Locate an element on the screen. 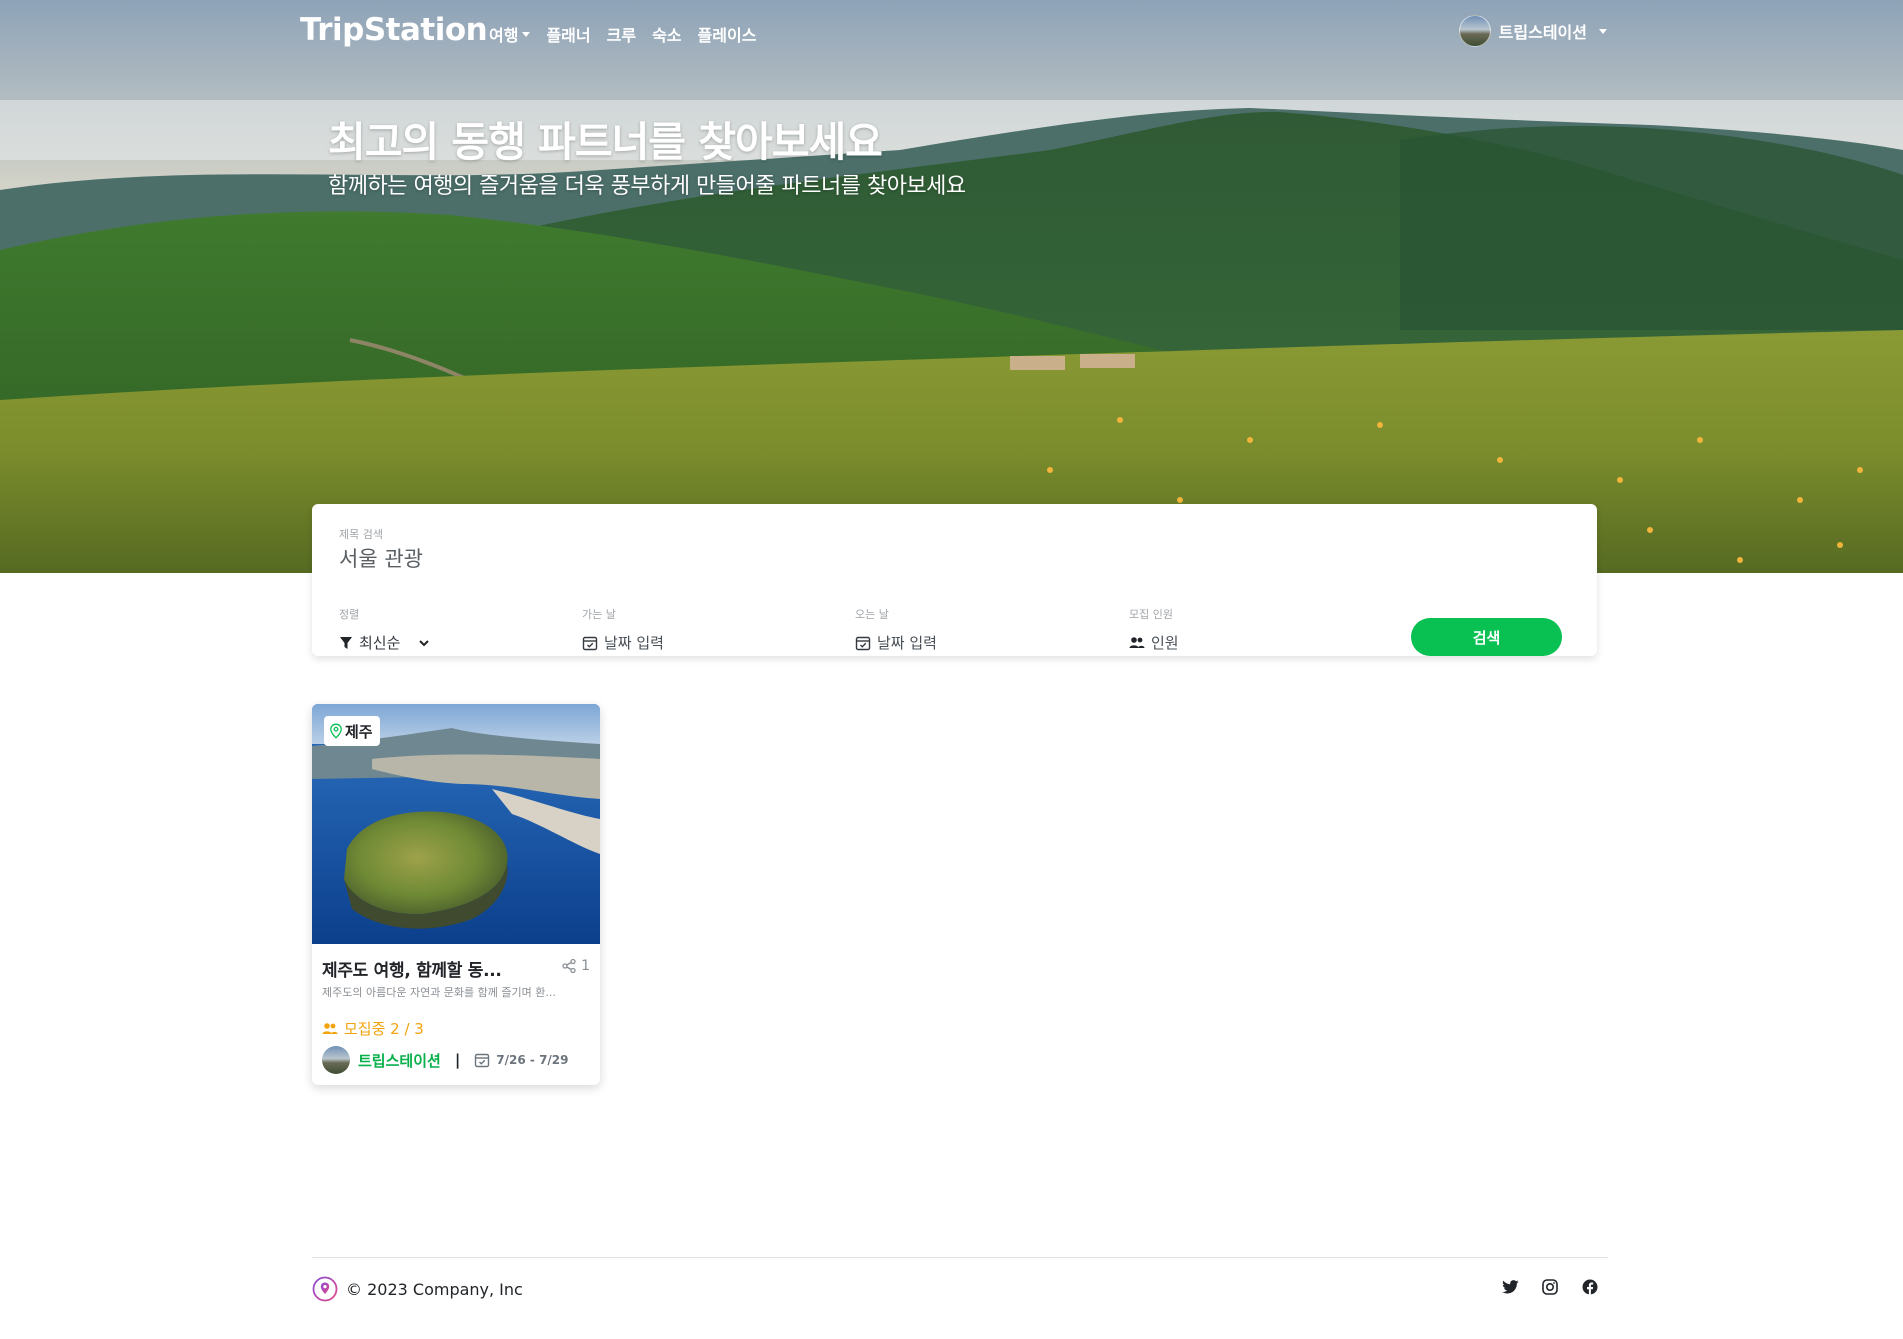 This screenshot has height=1339, width=1903. copyright-text: © 2023 Company, Inc is located at coordinates (434, 1289).